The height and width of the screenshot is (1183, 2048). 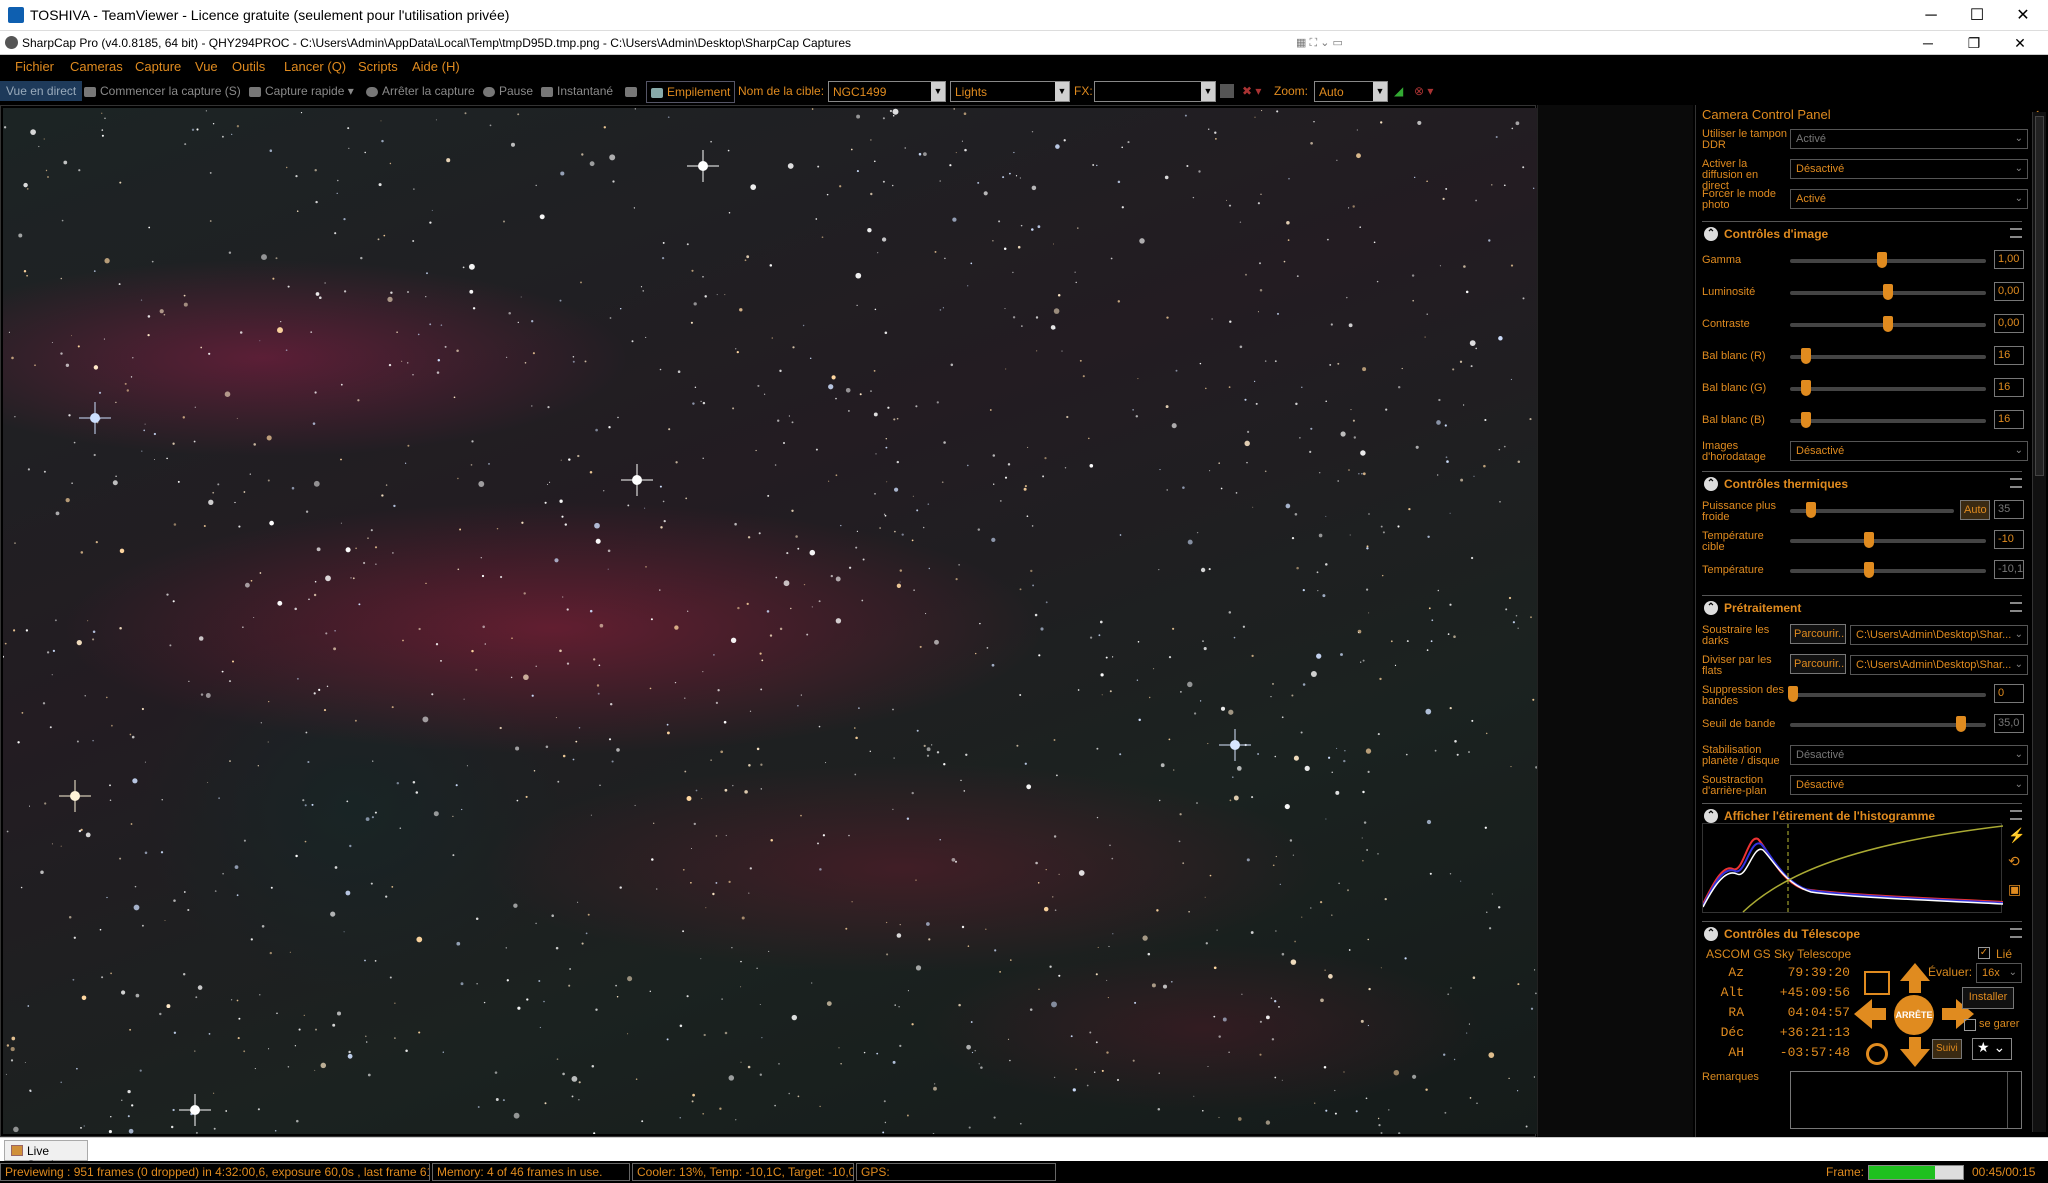 What do you see at coordinates (1251, 91) in the screenshot?
I see `crosshair-icon: ✖ ▾` at bounding box center [1251, 91].